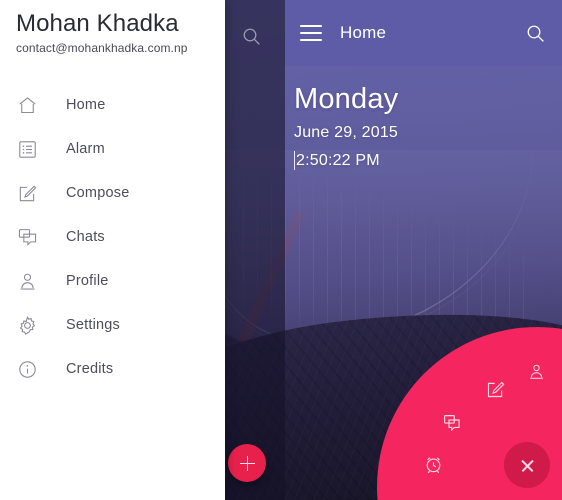 The width and height of the screenshot is (562, 500). Describe the element at coordinates (311, 33) in the screenshot. I see `hamburger-icon` at that location.